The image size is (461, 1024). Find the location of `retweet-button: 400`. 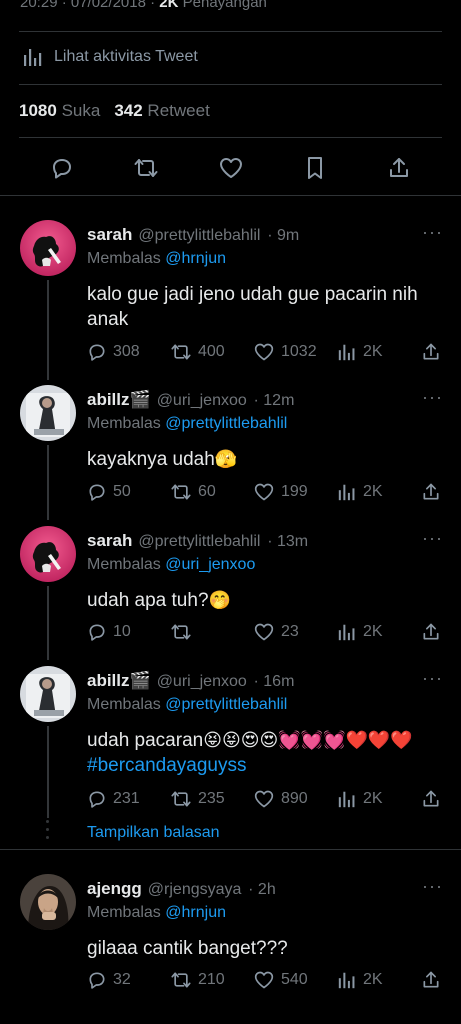

retweet-button: 400 is located at coordinates (197, 352).